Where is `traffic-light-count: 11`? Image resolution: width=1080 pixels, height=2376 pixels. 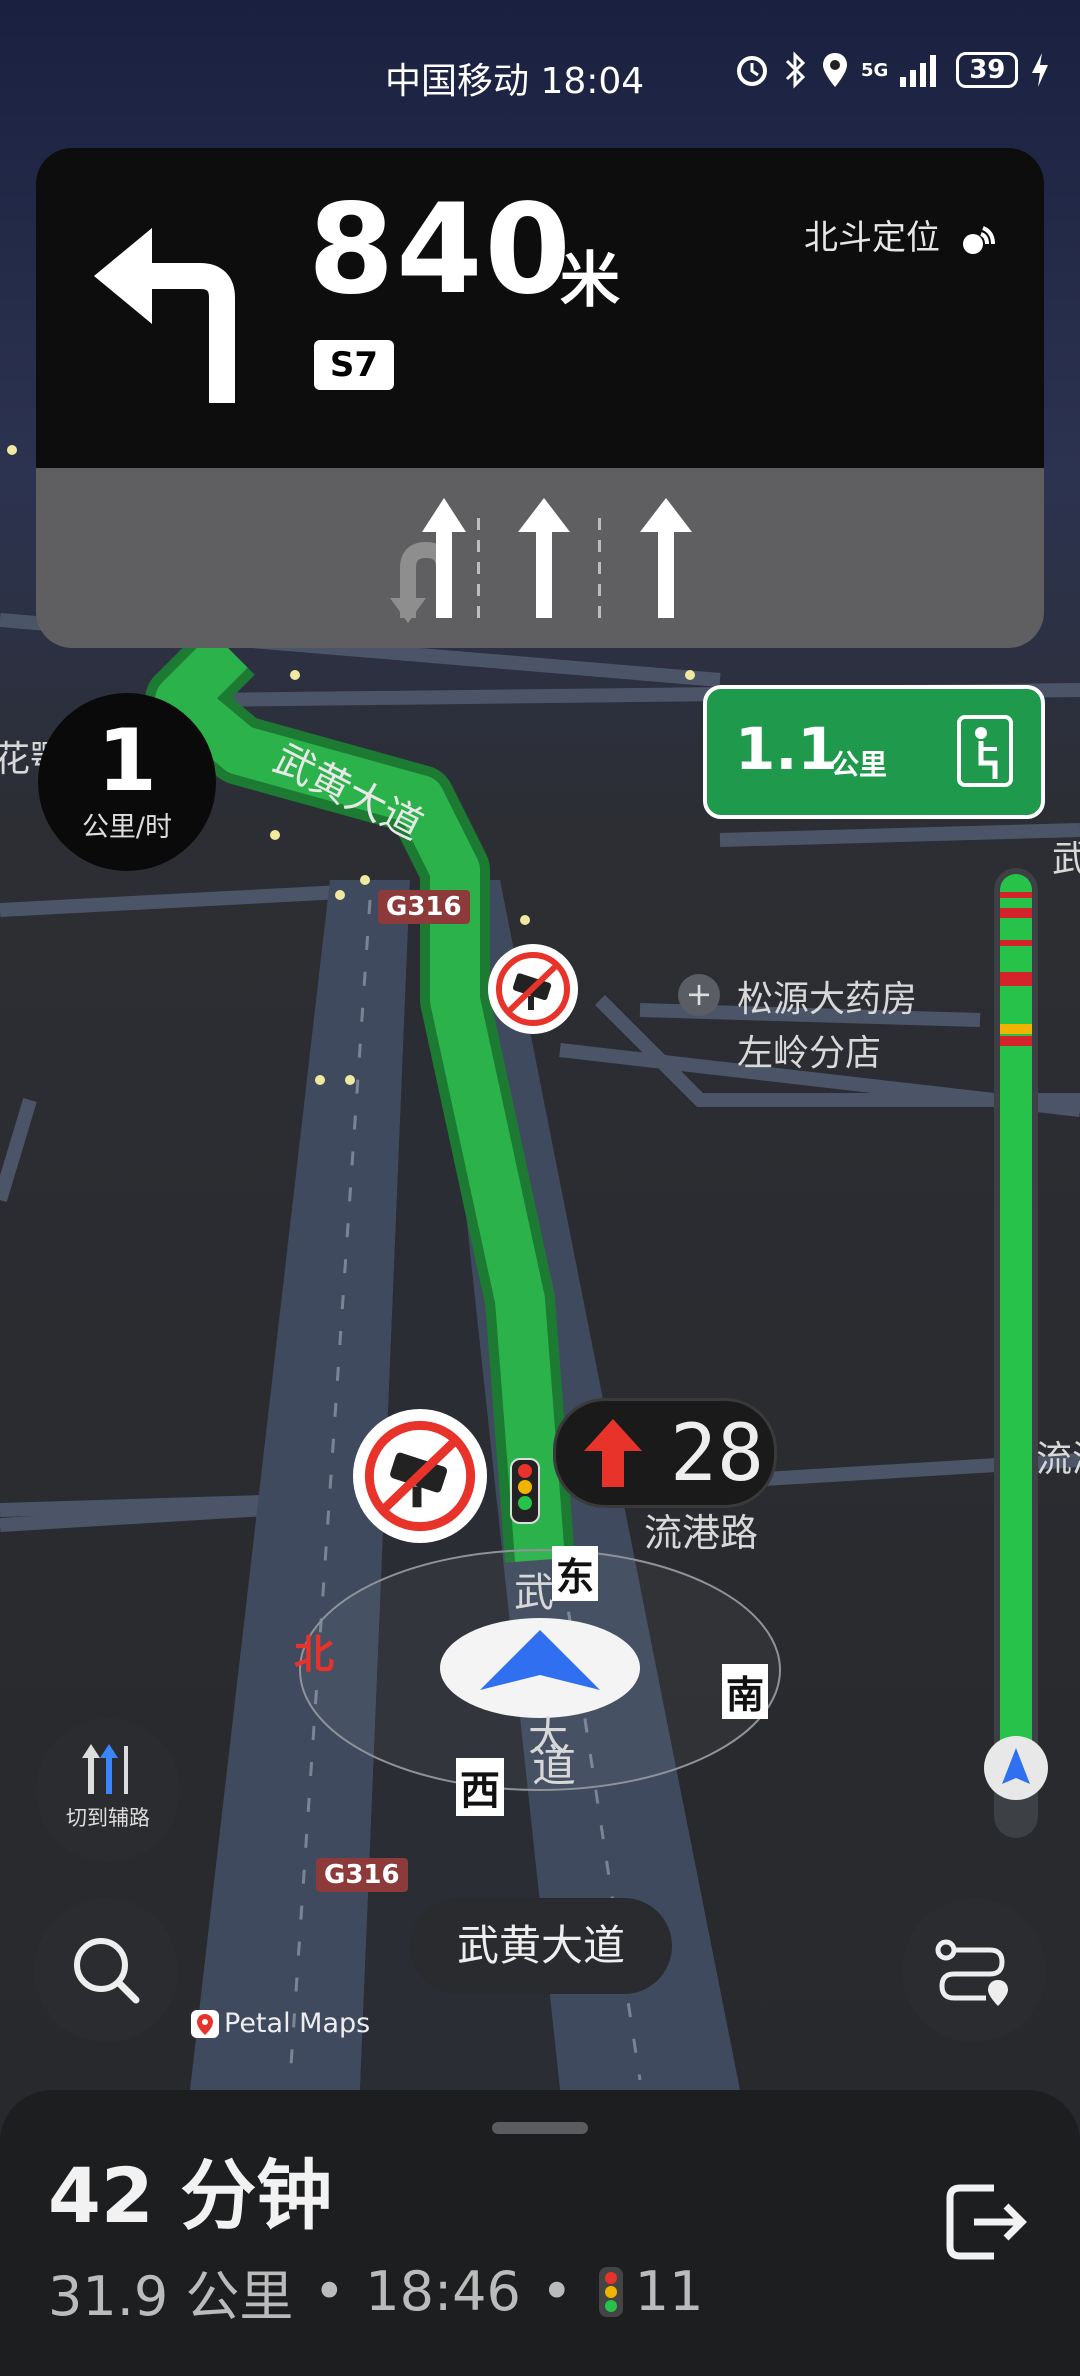
traffic-light-count: 11 is located at coordinates (669, 2291).